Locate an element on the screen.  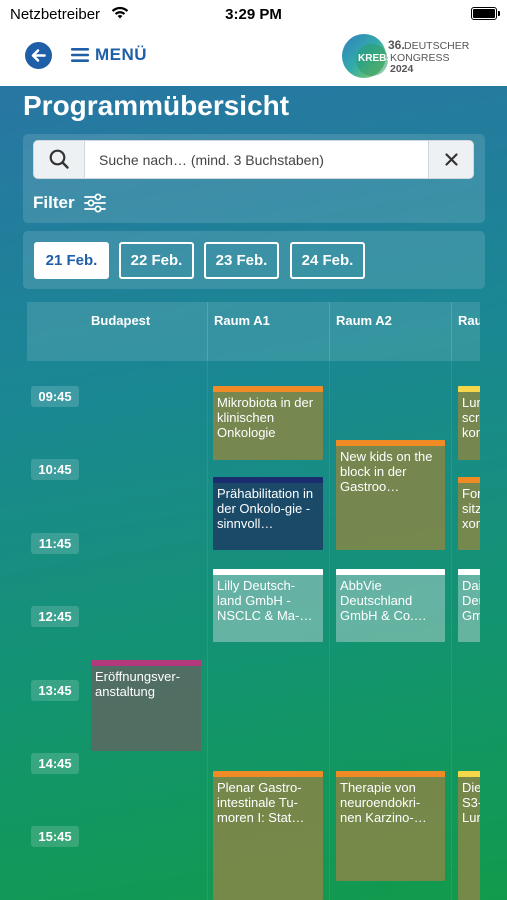
event-card: Eröffnungsver-anstaltung is located at coordinates (146, 705).